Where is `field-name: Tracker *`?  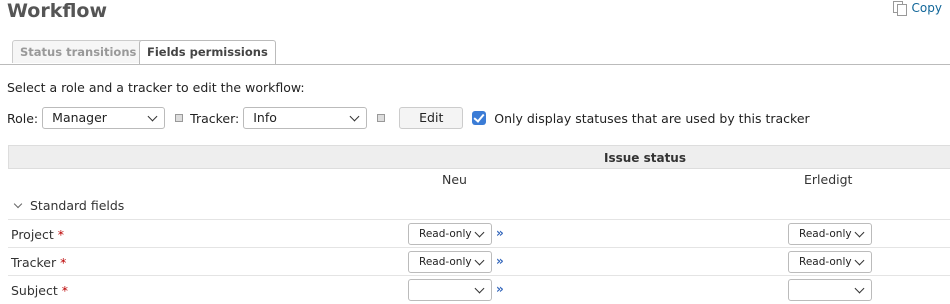 field-name: Tracker * is located at coordinates (39, 262).